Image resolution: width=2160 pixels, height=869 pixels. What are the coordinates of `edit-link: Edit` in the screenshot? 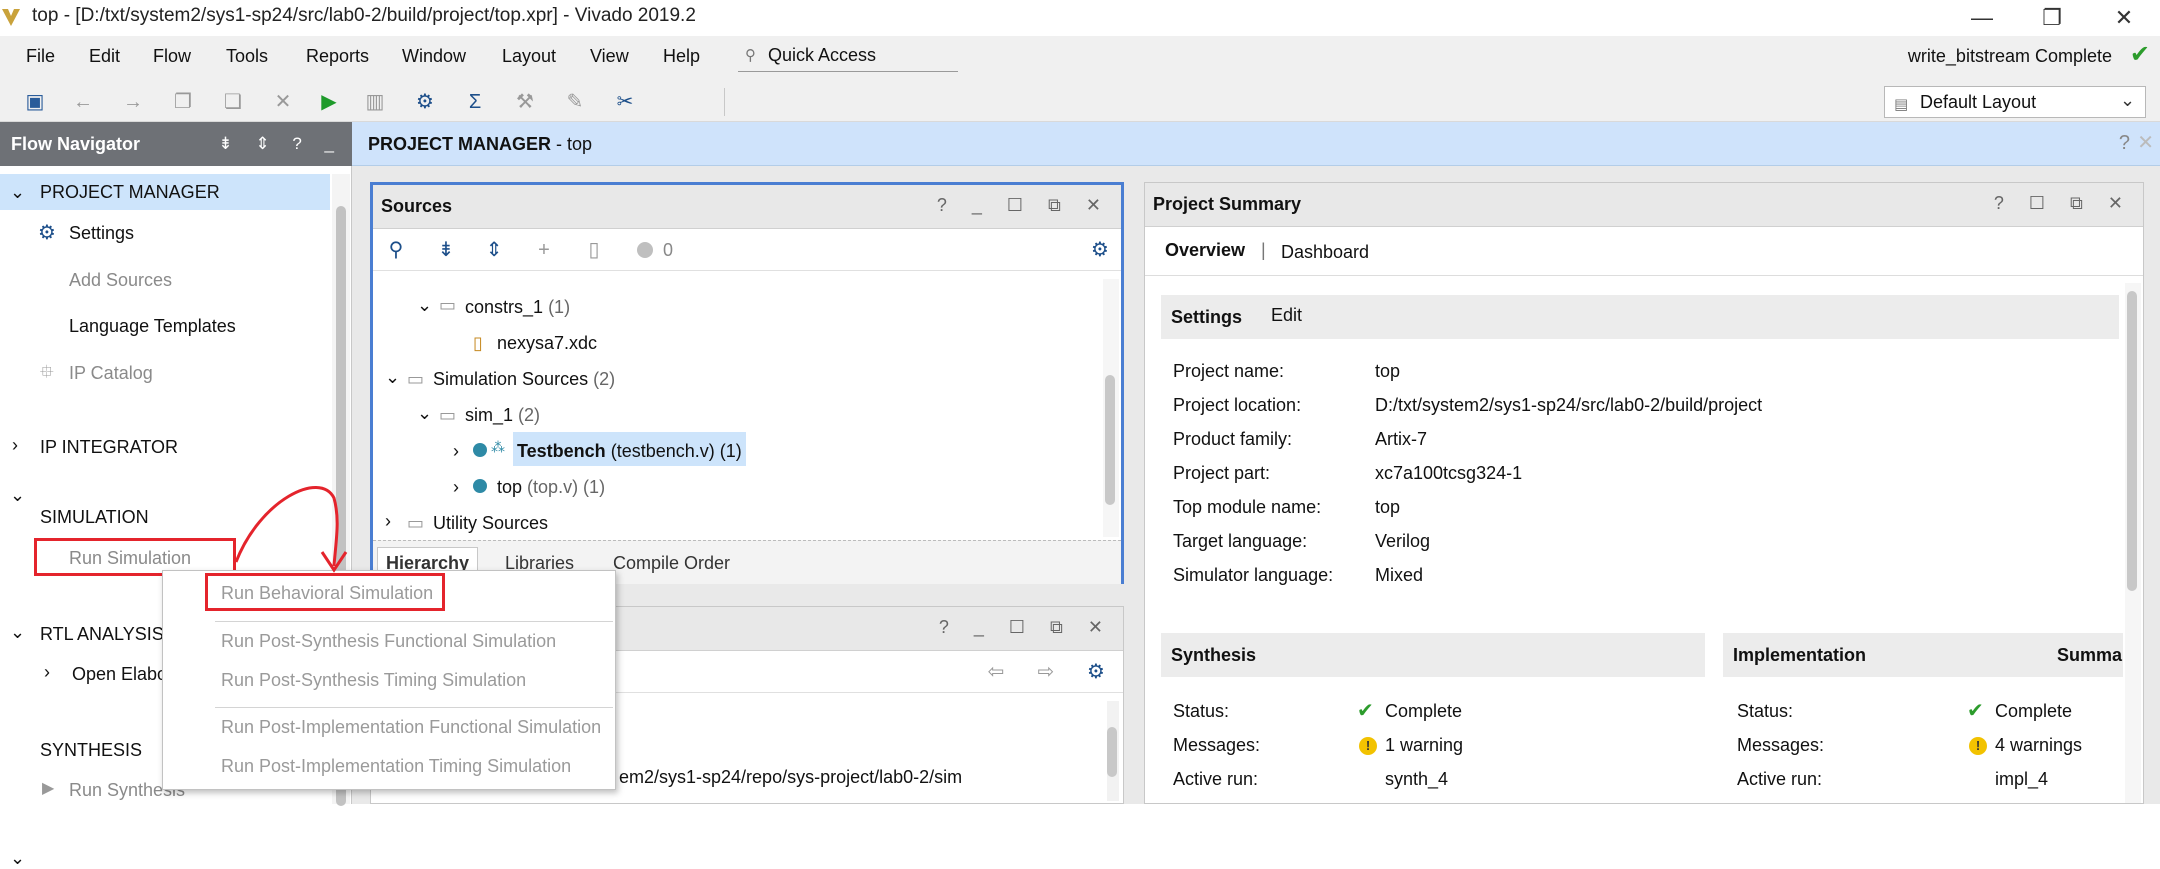 It's located at (1286, 315).